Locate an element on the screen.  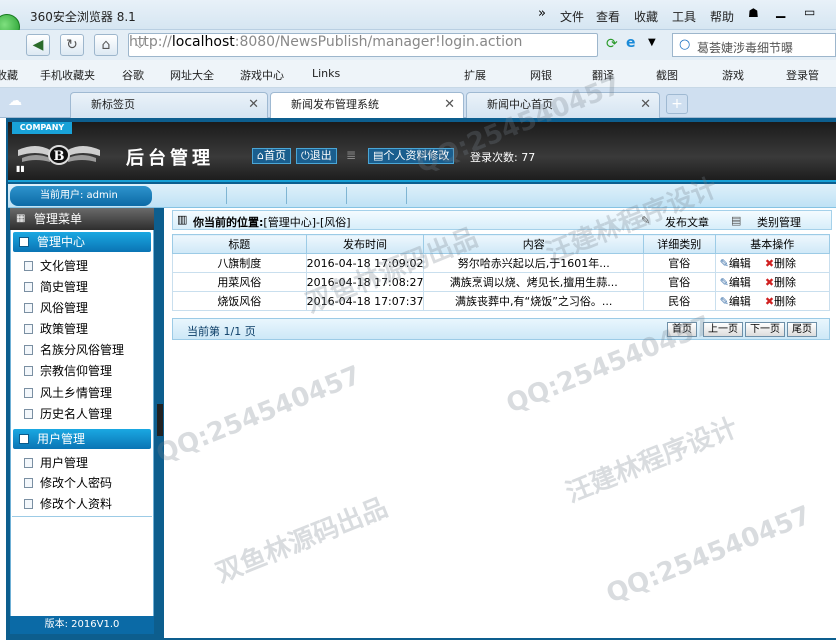
header-home-label: 首页 is located at coordinates (274, 155).